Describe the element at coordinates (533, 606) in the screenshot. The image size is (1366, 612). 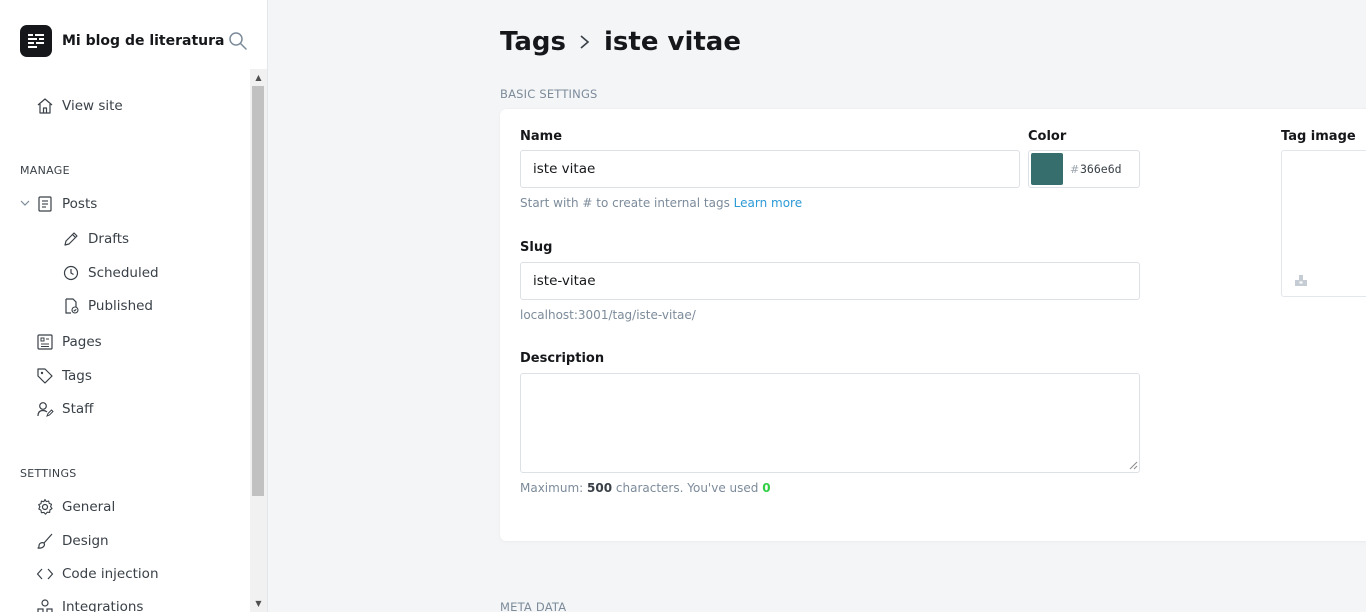
I see `meta-data-title: META DATA` at that location.